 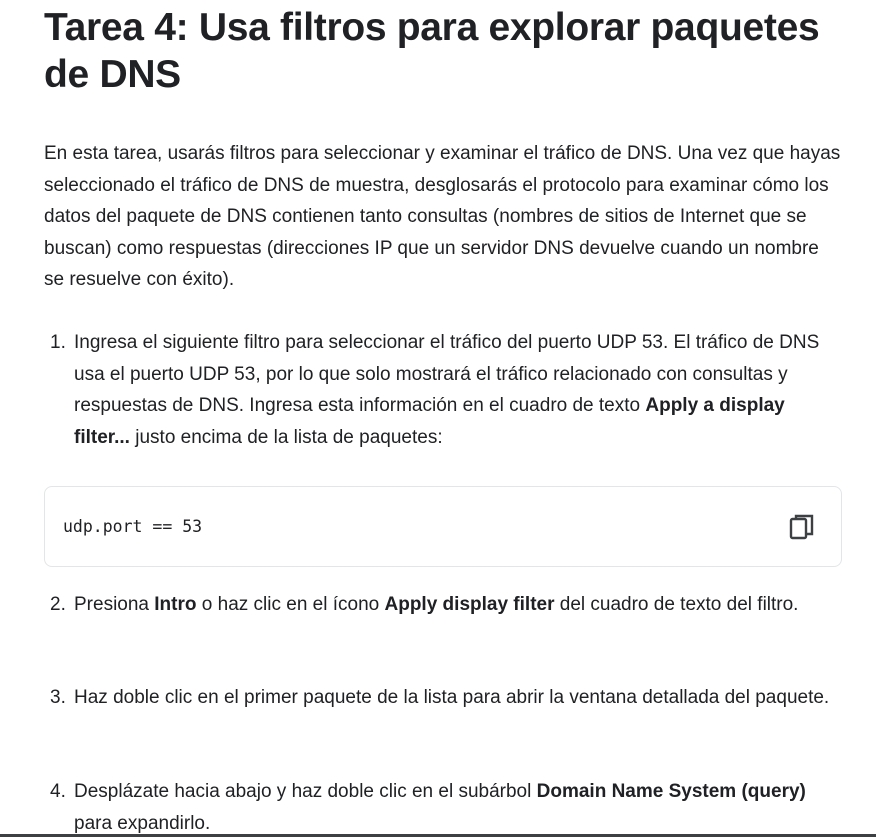 I want to click on step-text-part: o haz clic en el ícono, so click(x=290, y=604).